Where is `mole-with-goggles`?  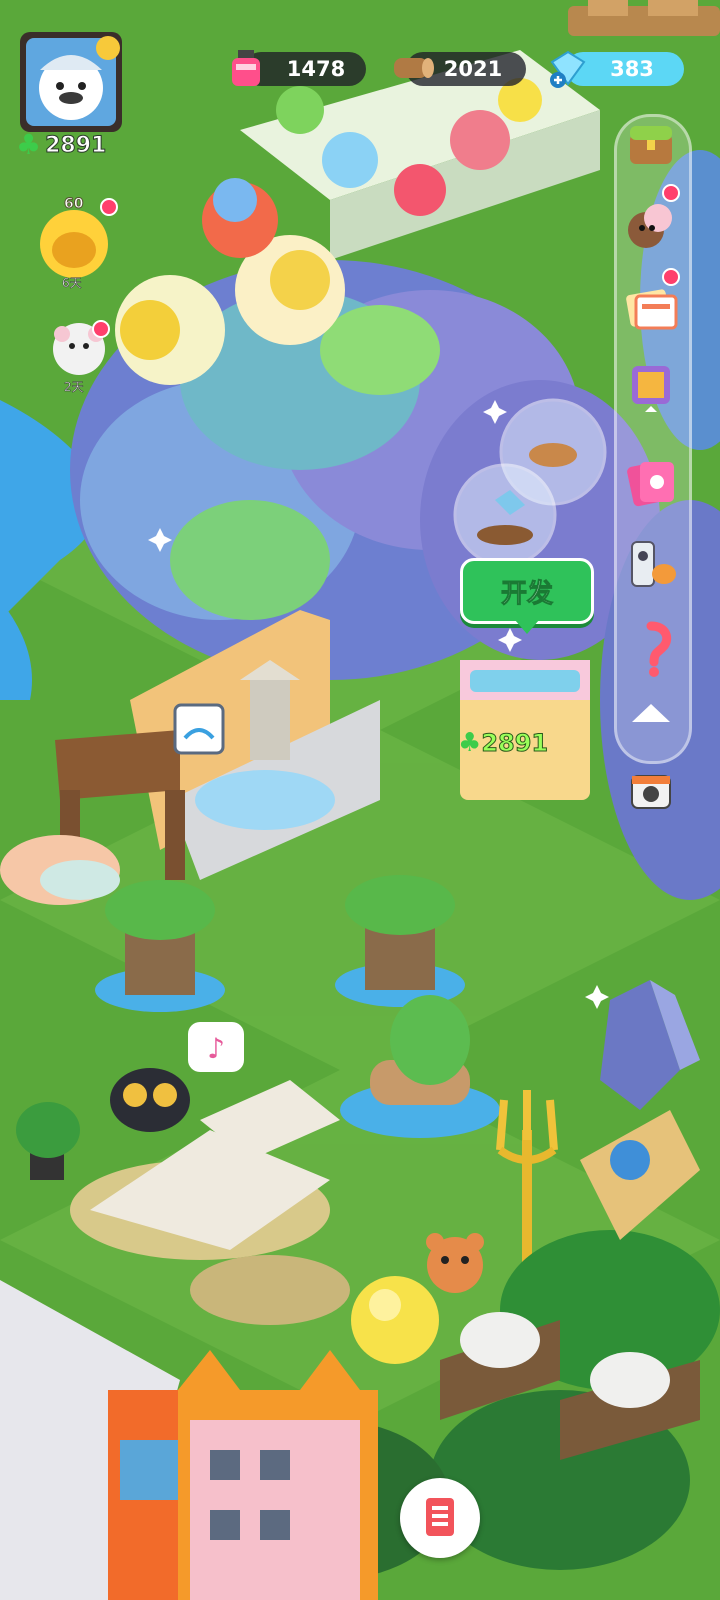
mole-with-goggles is located at coordinates (150, 1100).